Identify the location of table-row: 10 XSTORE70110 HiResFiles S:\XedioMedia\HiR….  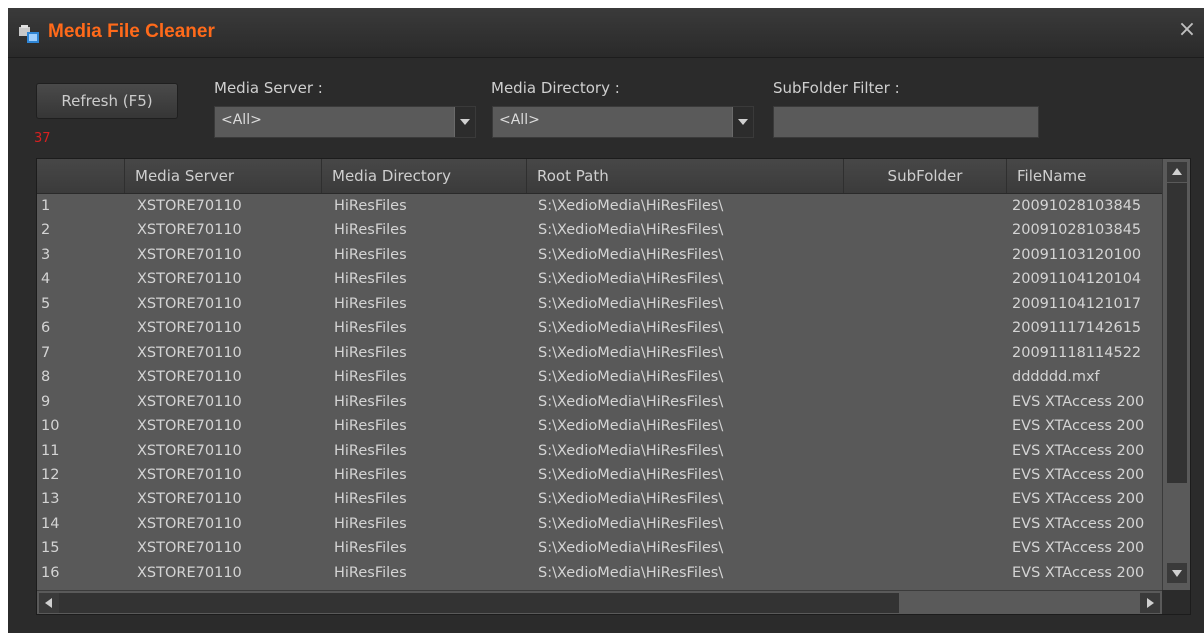
(599, 426).